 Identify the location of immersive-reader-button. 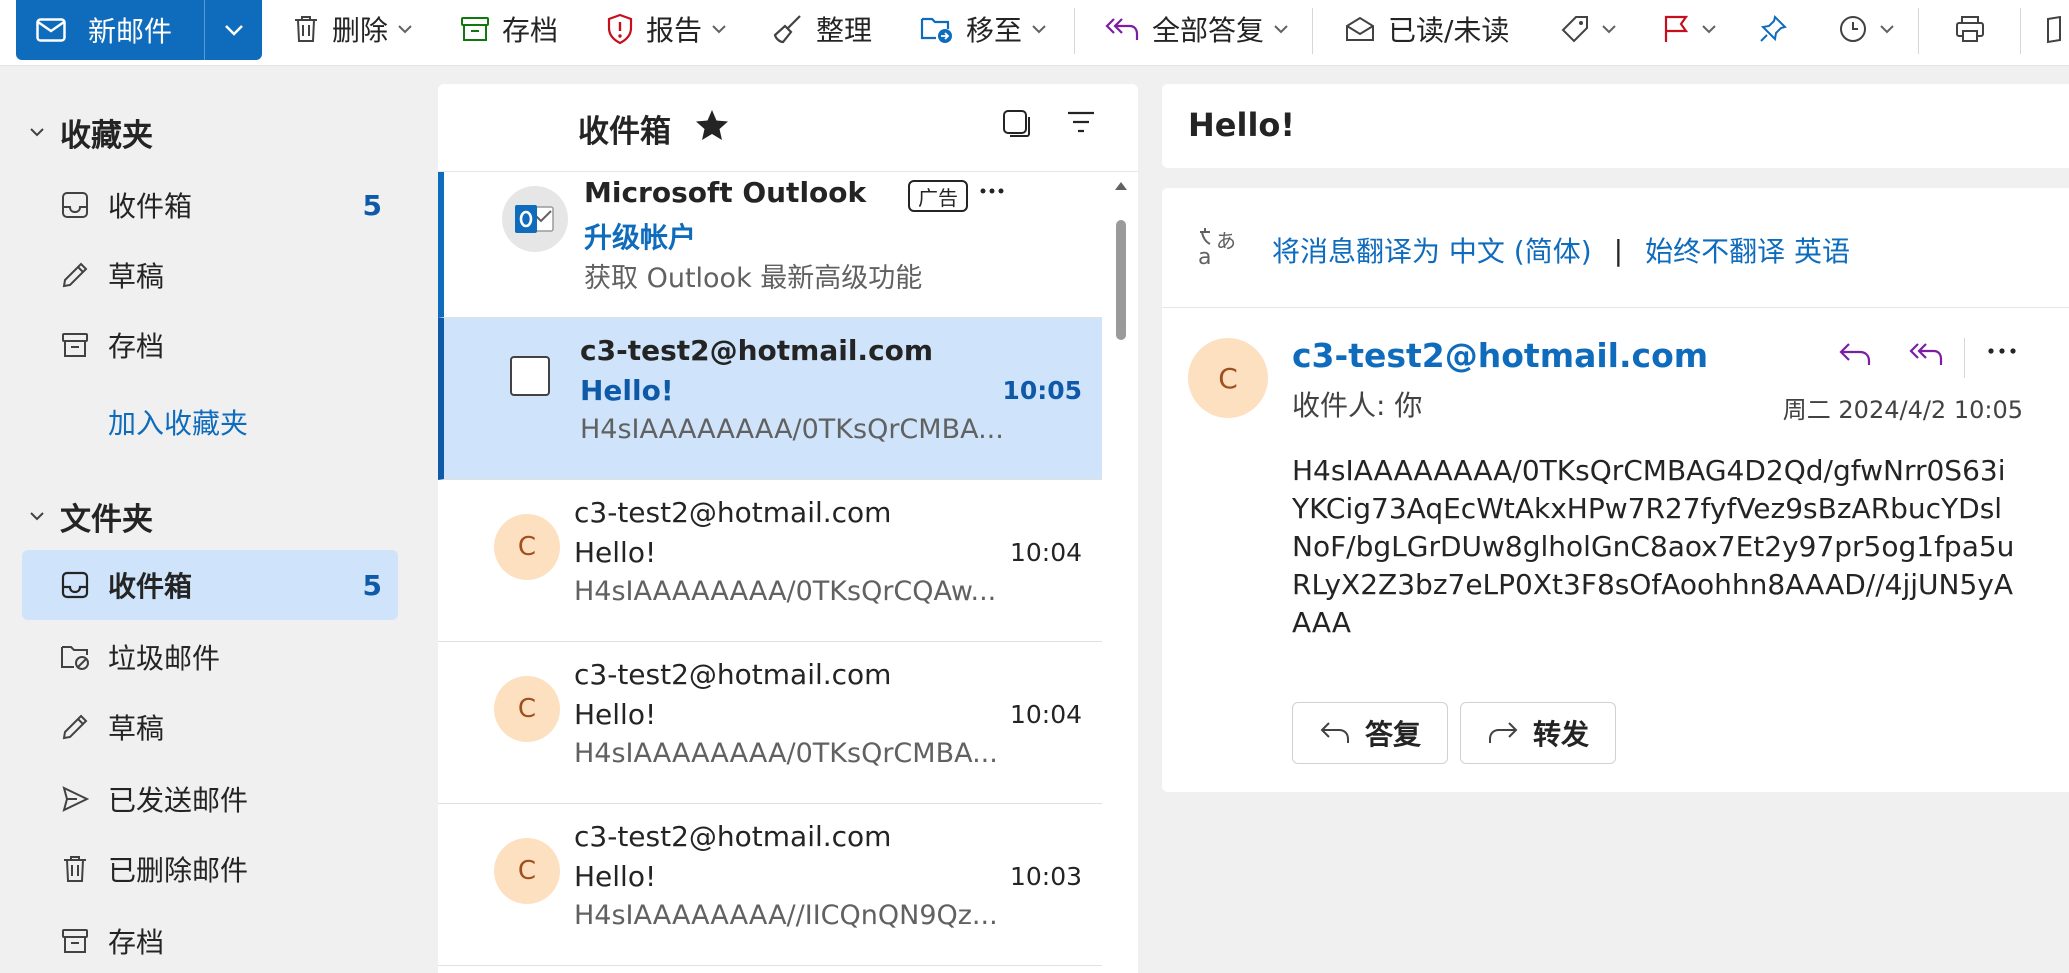
(2057, 29).